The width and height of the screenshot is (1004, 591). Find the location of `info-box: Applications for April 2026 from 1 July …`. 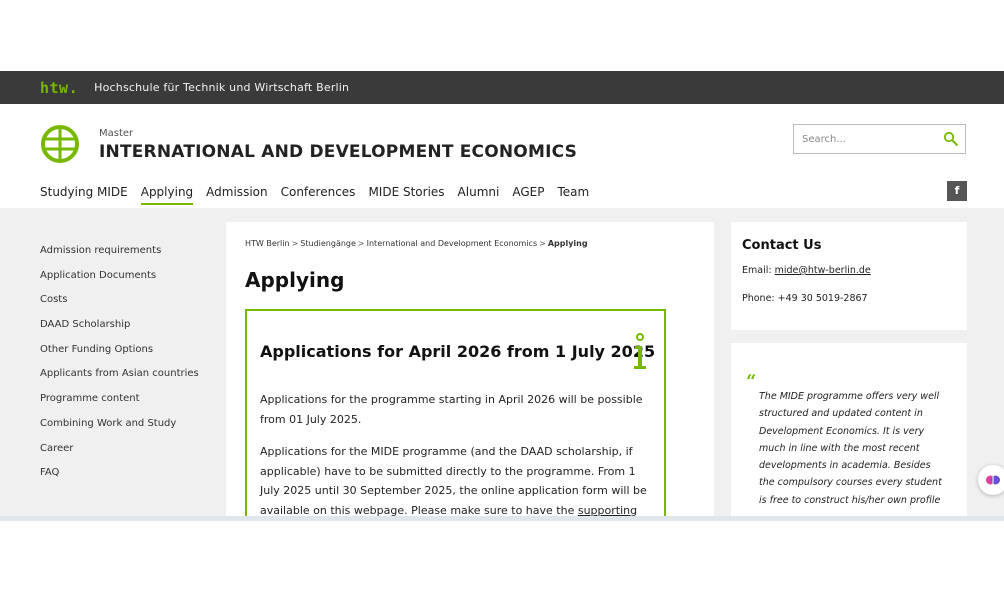

info-box: Applications for April 2026 from 1 July … is located at coordinates (455, 412).